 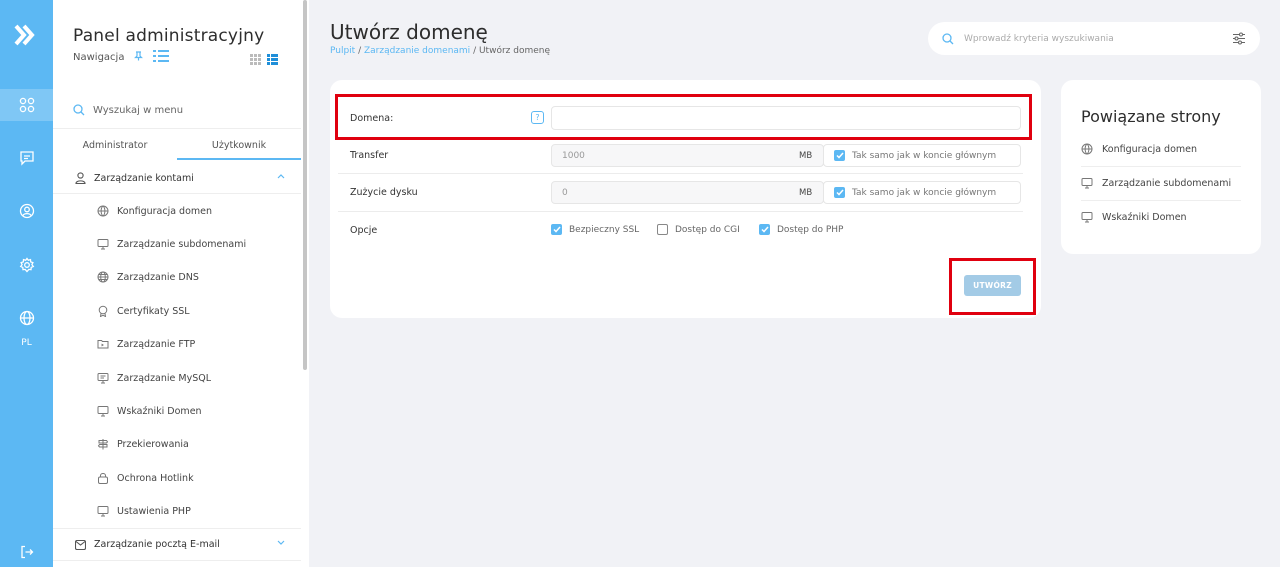 I want to click on transfer-same-label: Tak samo jak w koncie głównym, so click(x=924, y=155).